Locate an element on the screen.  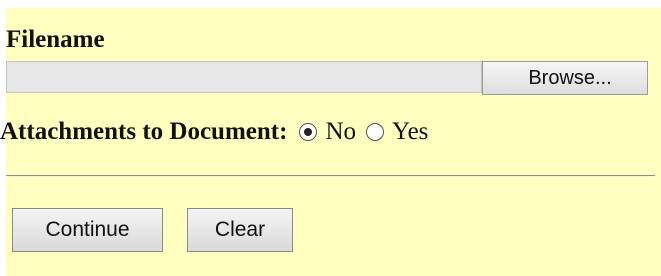
section-divider is located at coordinates (330, 176).